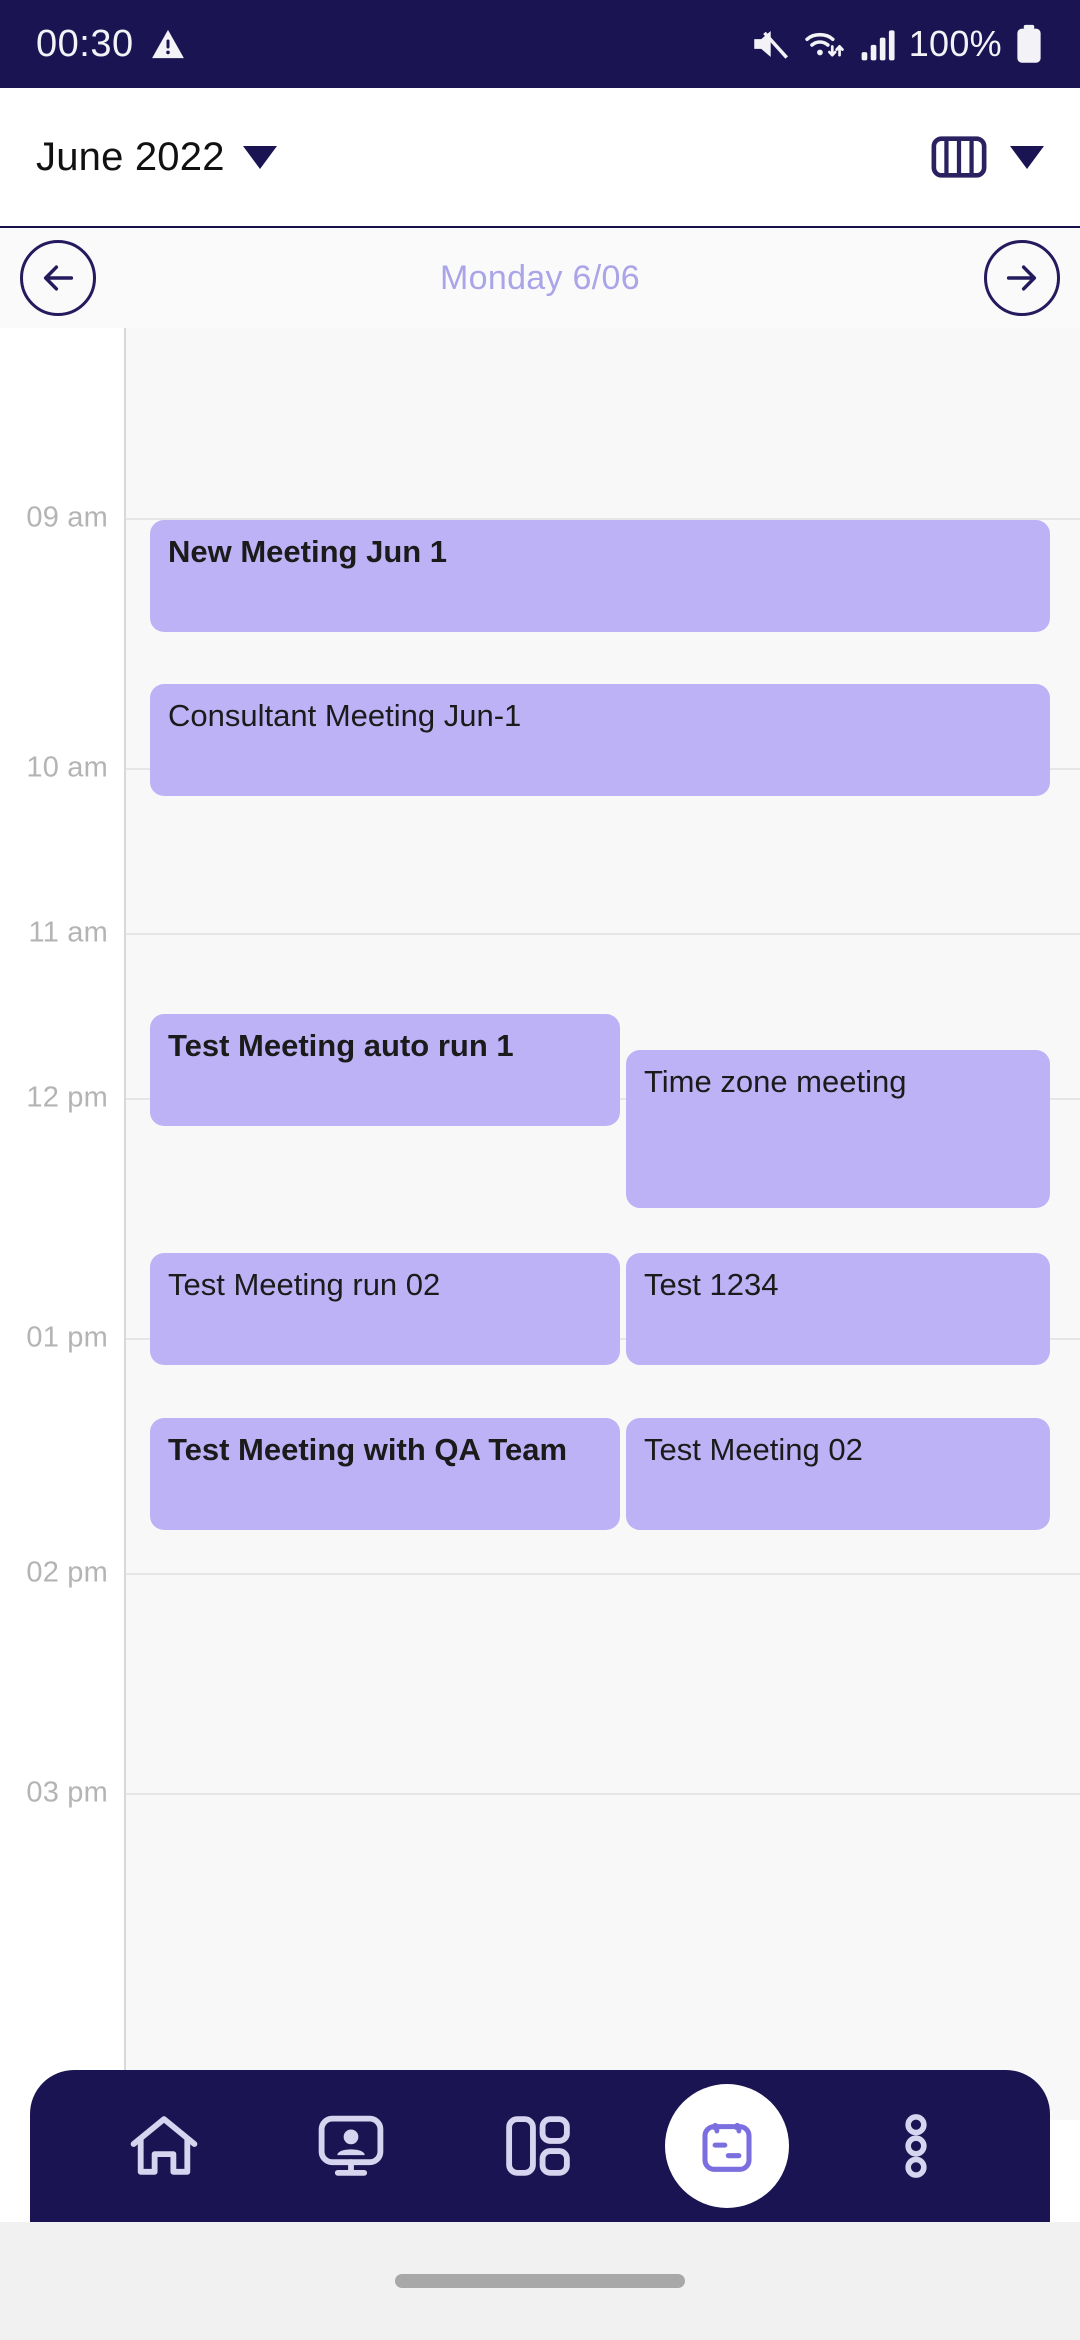 This screenshot has width=1080, height=2340. I want to click on dashboard-layout-icon, so click(538, 2146).